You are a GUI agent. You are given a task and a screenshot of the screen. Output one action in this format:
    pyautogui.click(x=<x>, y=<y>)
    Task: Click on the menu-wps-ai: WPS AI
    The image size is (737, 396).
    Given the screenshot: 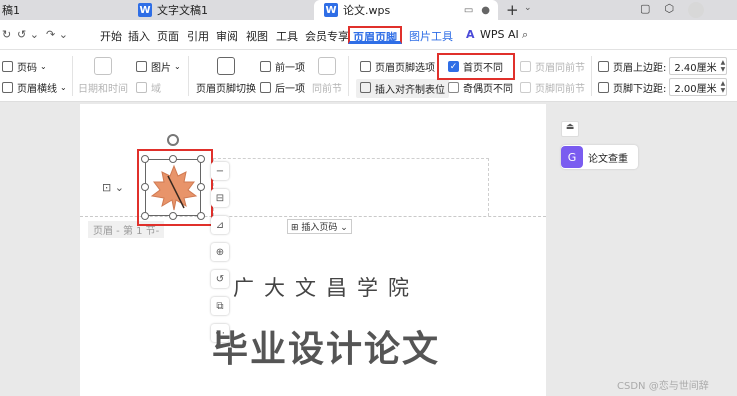 What is the action you would take?
    pyautogui.click(x=499, y=34)
    